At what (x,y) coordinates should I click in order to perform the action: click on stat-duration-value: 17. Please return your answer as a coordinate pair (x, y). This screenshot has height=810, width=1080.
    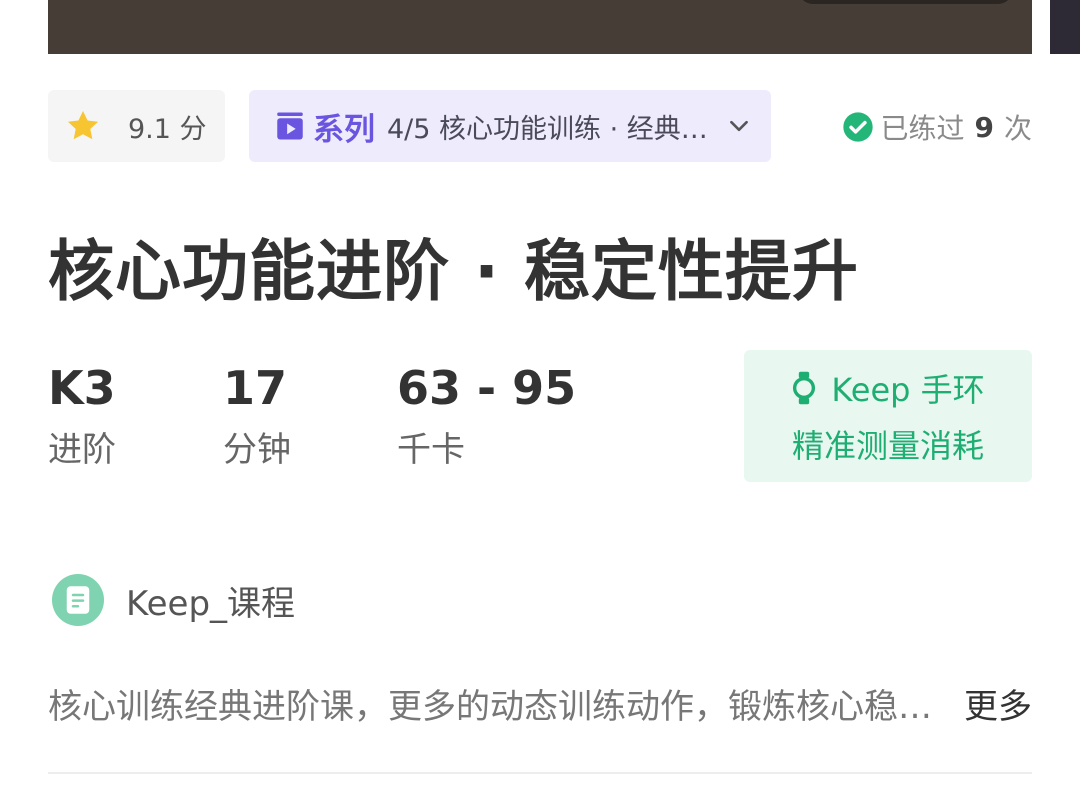
    Looking at the image, I should click on (255, 388).